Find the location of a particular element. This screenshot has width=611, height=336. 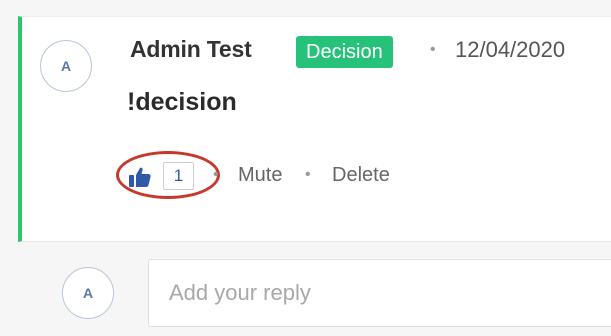

avatar: A is located at coordinates (66, 66).